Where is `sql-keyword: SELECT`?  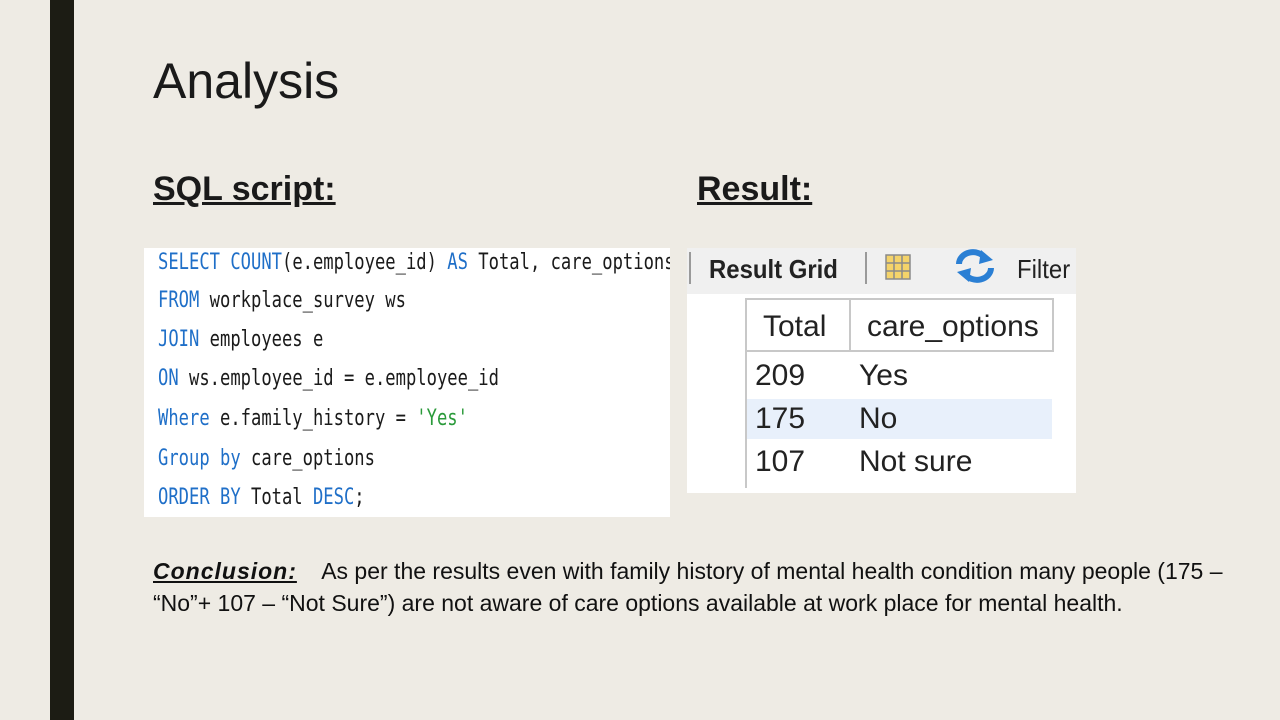 sql-keyword: SELECT is located at coordinates (194, 262).